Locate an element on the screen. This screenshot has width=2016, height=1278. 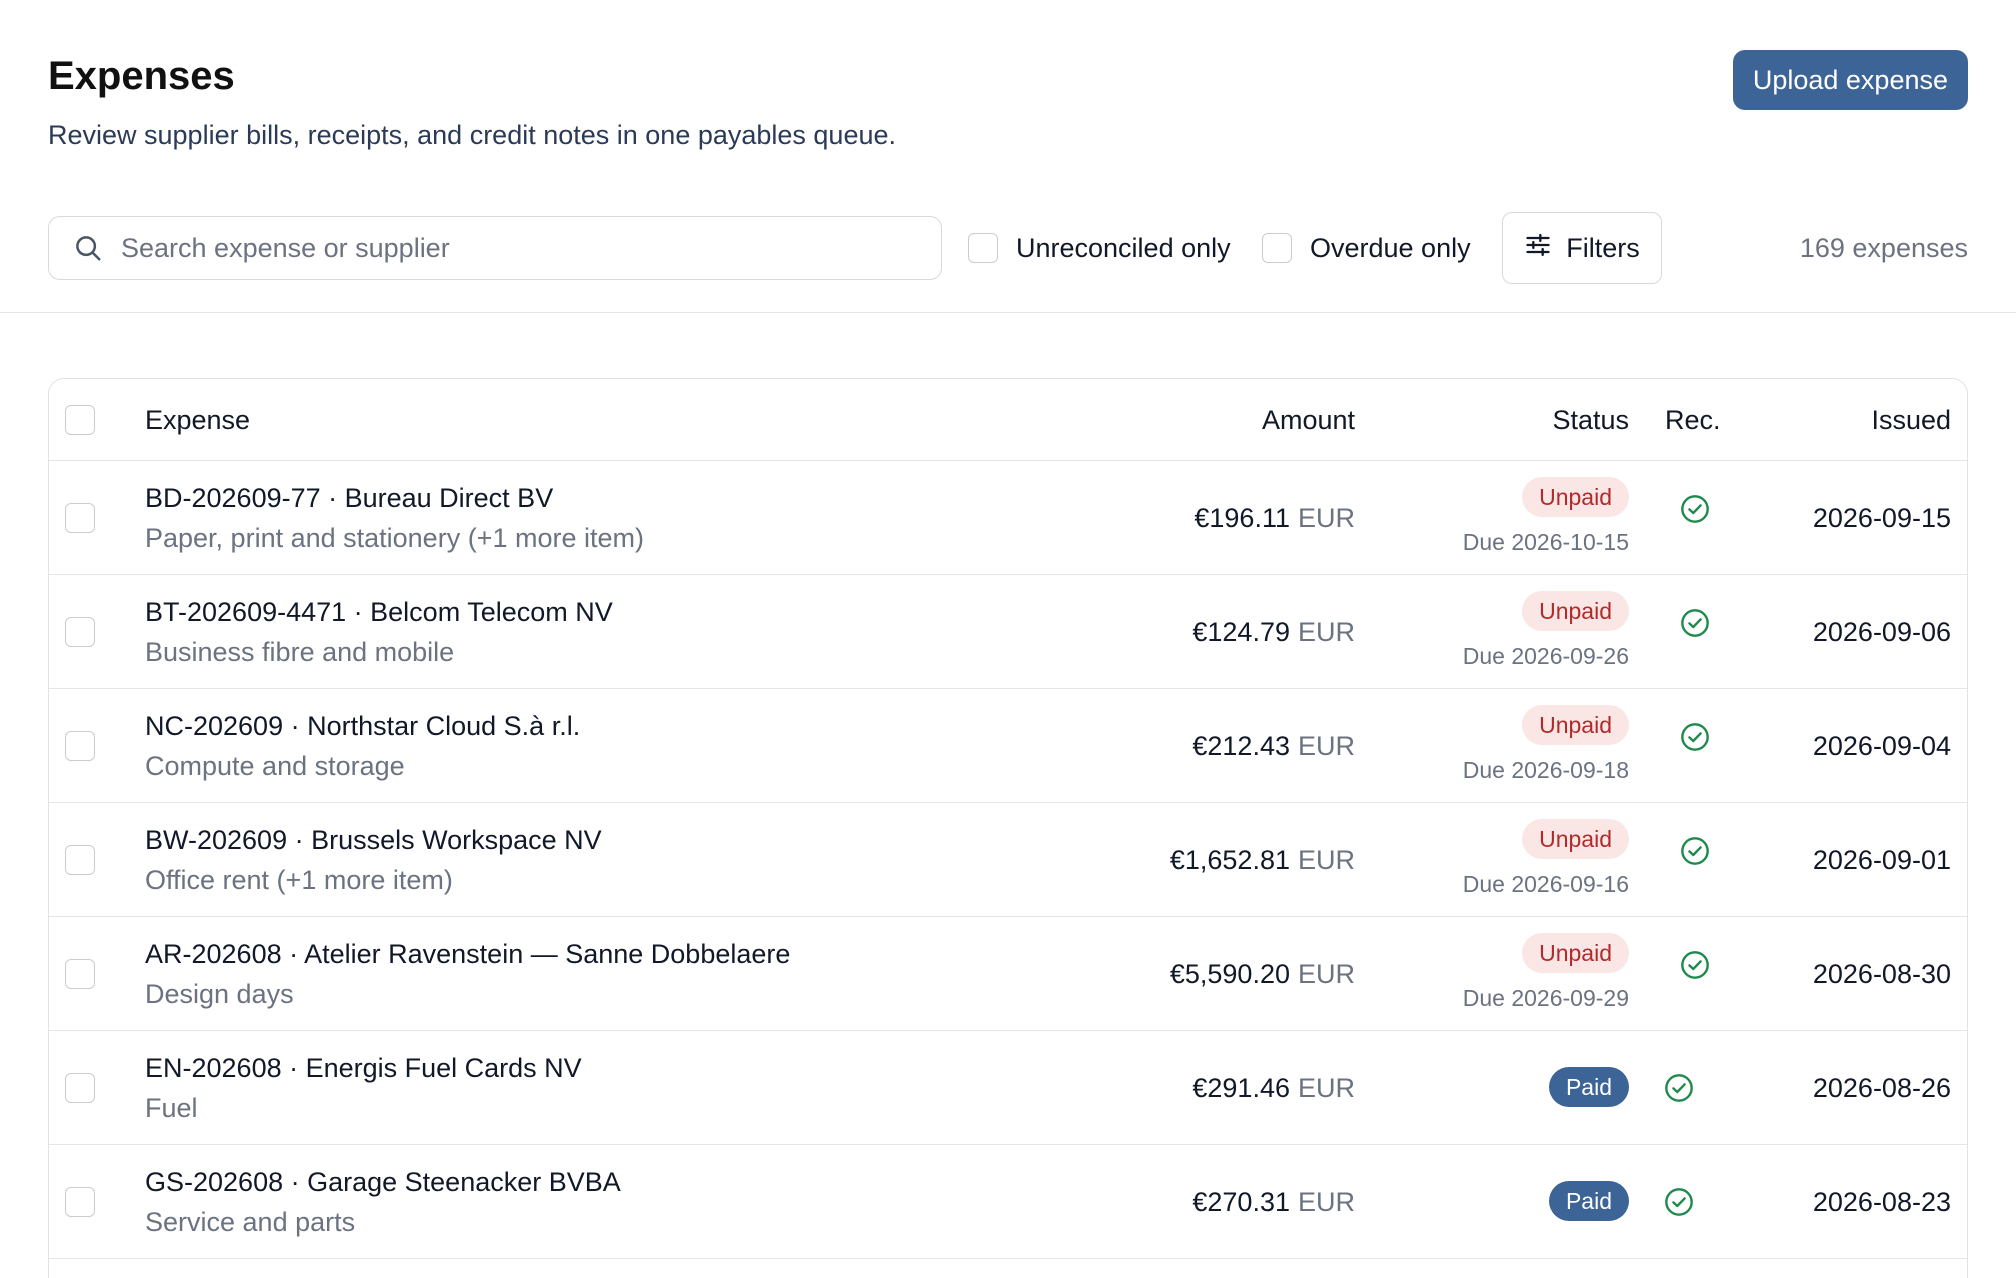
issued-date: 2026-08-23 is located at coordinates (1881, 1201).